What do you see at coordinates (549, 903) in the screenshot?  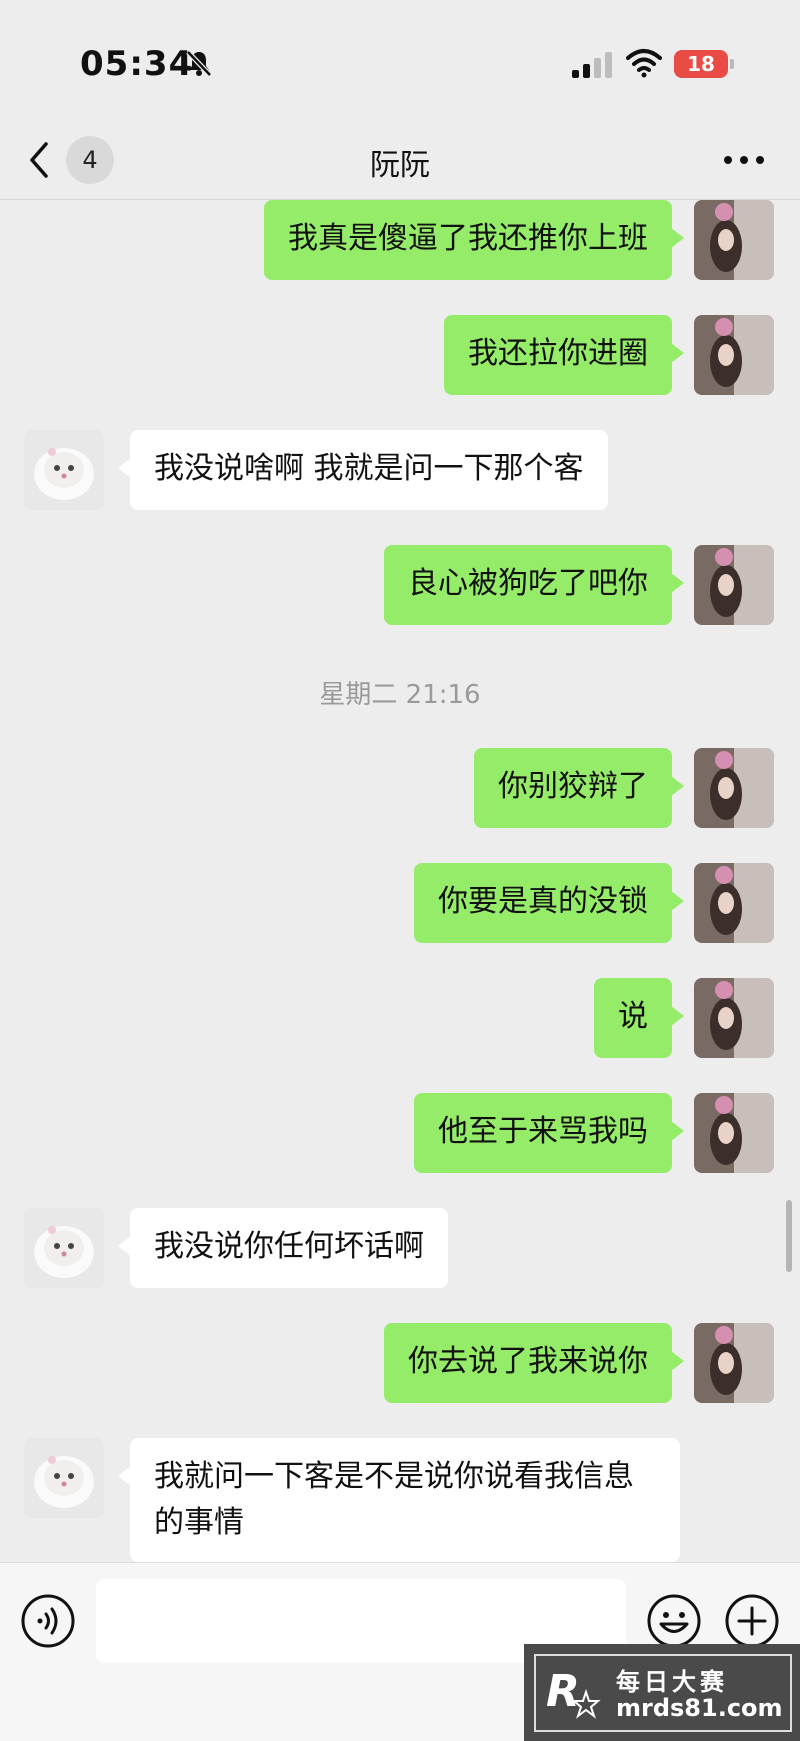 I see `my-message-bubble: 你要是真的没锁` at bounding box center [549, 903].